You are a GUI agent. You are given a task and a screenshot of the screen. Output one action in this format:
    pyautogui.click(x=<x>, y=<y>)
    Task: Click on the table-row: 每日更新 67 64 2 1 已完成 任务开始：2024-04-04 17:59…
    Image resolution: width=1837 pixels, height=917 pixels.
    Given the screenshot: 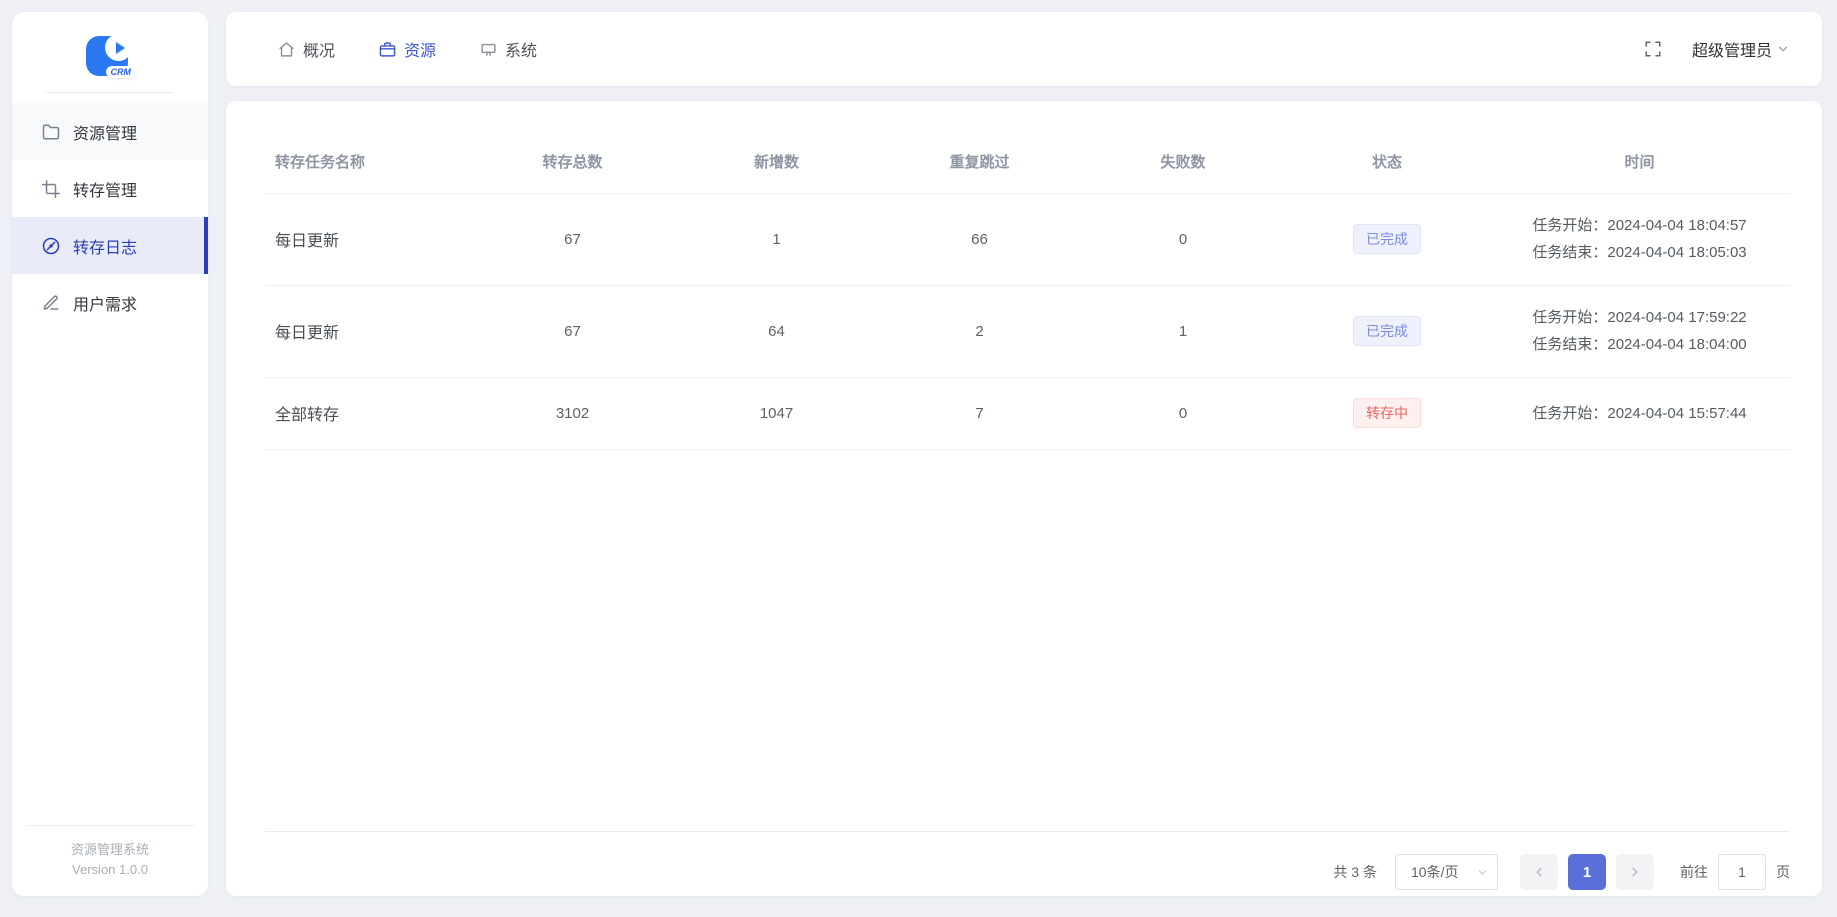 What is the action you would take?
    pyautogui.click(x=1027, y=331)
    